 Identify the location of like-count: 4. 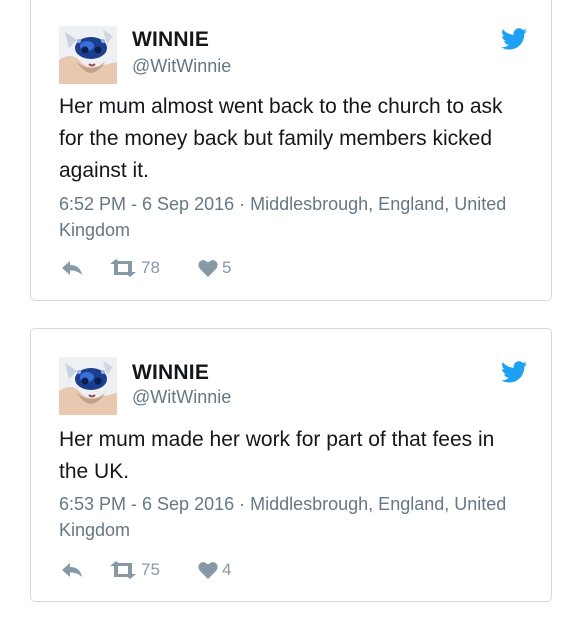
(227, 569).